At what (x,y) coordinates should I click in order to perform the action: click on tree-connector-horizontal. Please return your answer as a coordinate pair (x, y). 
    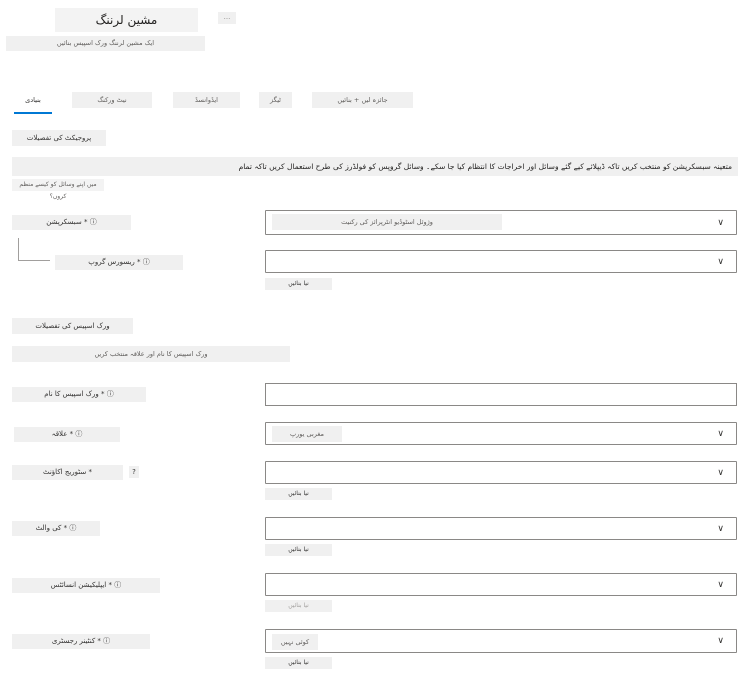
    Looking at the image, I should click on (34, 260).